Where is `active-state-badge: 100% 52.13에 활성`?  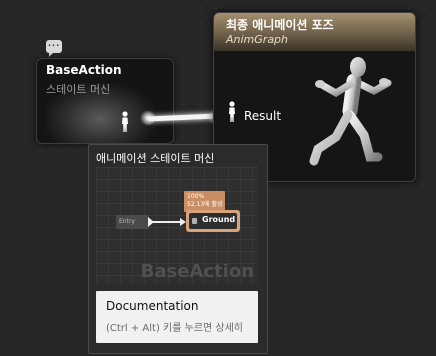 active-state-badge: 100% 52.13에 활성 is located at coordinates (204, 201).